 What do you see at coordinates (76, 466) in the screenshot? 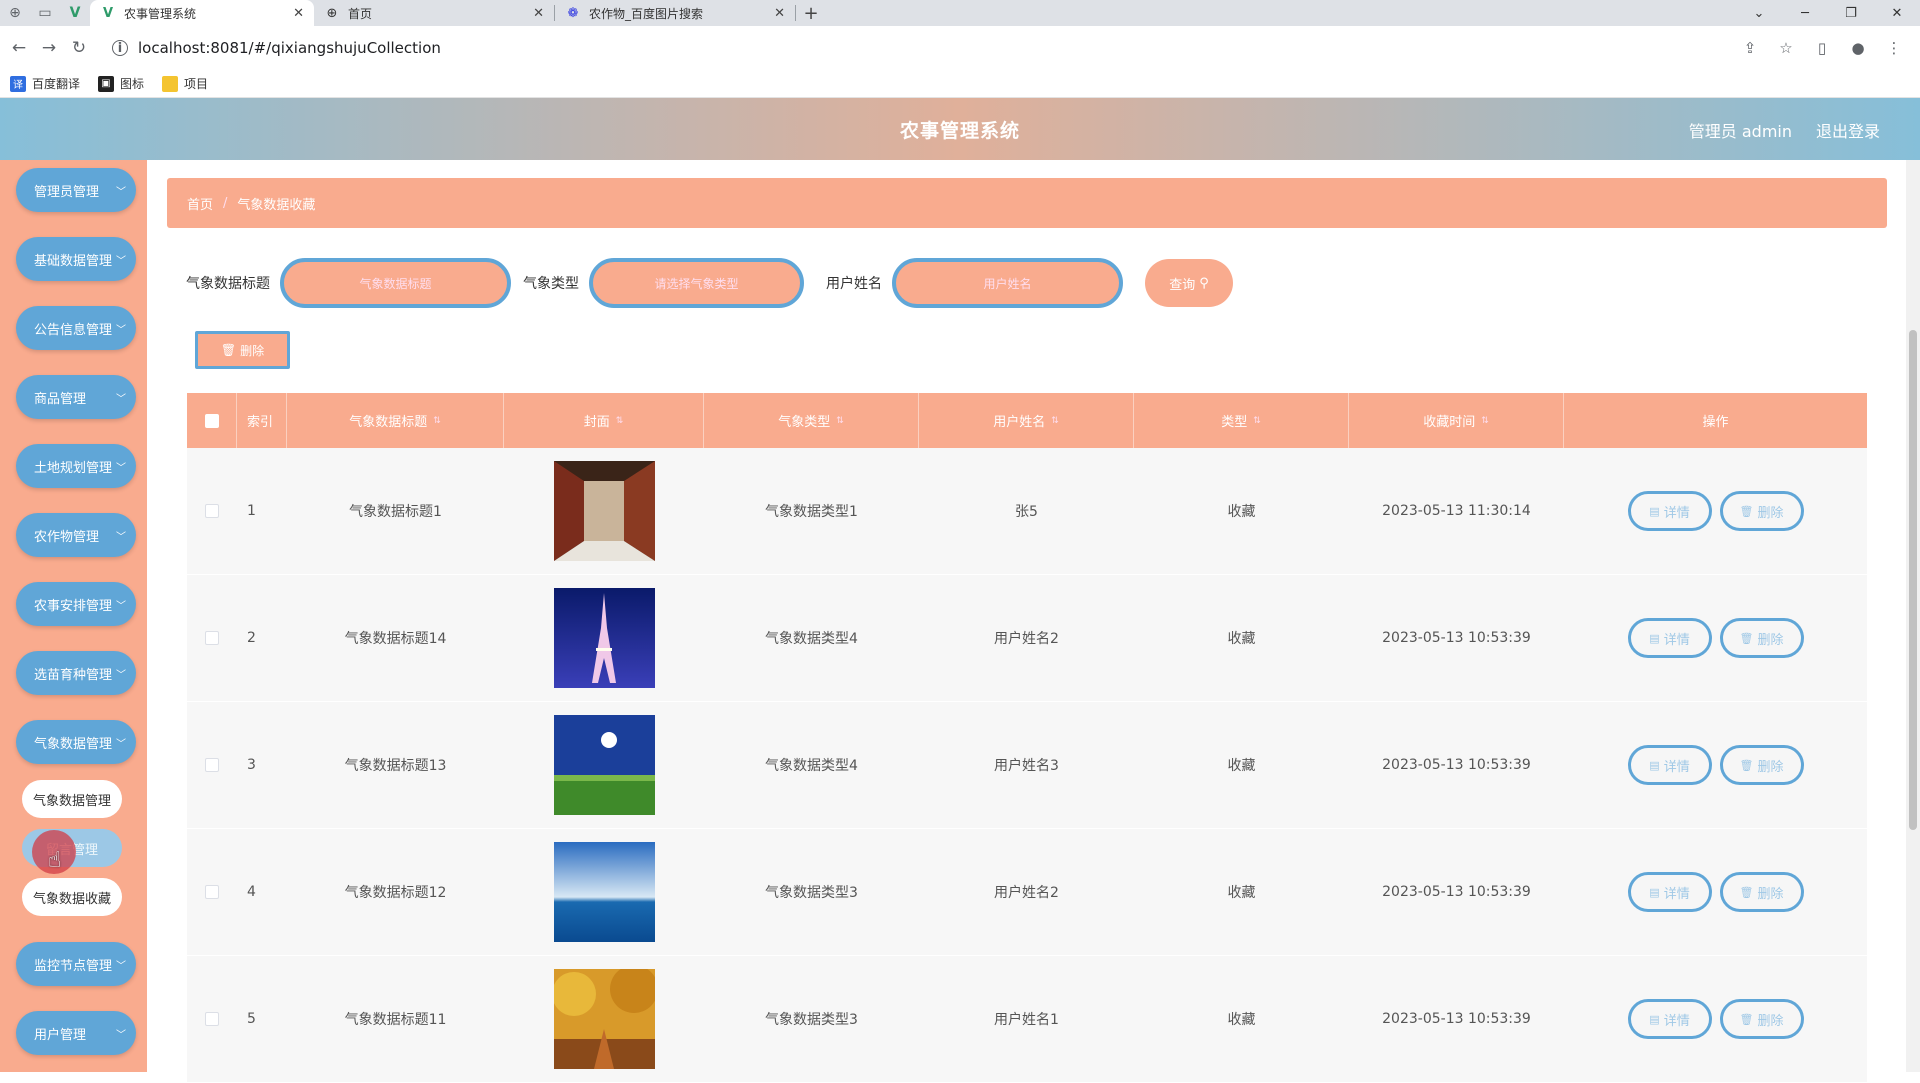
I see `sidebar-item-land: 土地规划管理 ﹀` at bounding box center [76, 466].